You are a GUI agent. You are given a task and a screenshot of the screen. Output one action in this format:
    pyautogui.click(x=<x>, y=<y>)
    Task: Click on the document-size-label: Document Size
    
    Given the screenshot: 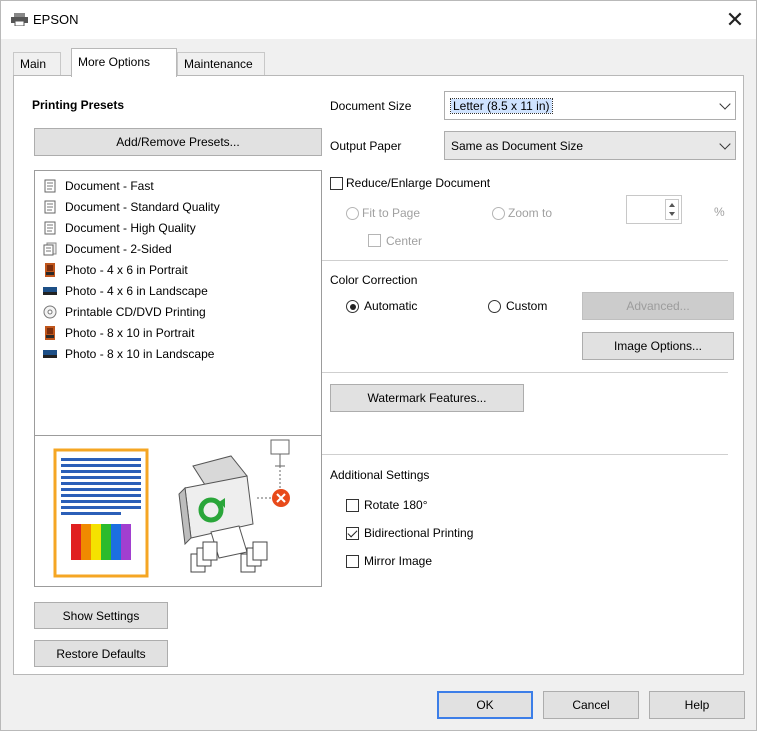 What is the action you would take?
    pyautogui.click(x=371, y=106)
    